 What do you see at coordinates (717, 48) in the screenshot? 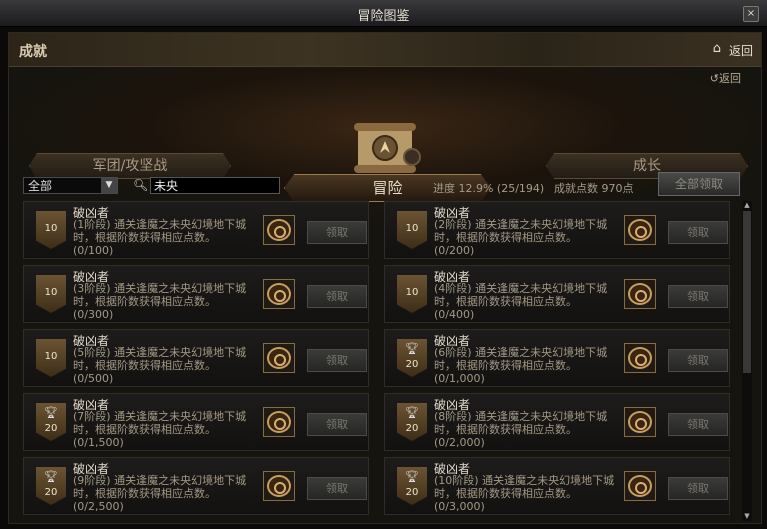
I see `home-icon: ⌂` at bounding box center [717, 48].